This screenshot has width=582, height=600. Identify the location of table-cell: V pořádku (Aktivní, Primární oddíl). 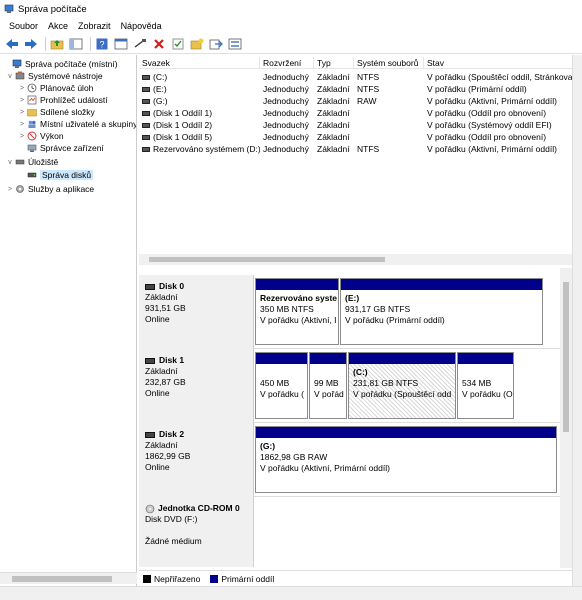
(498, 101).